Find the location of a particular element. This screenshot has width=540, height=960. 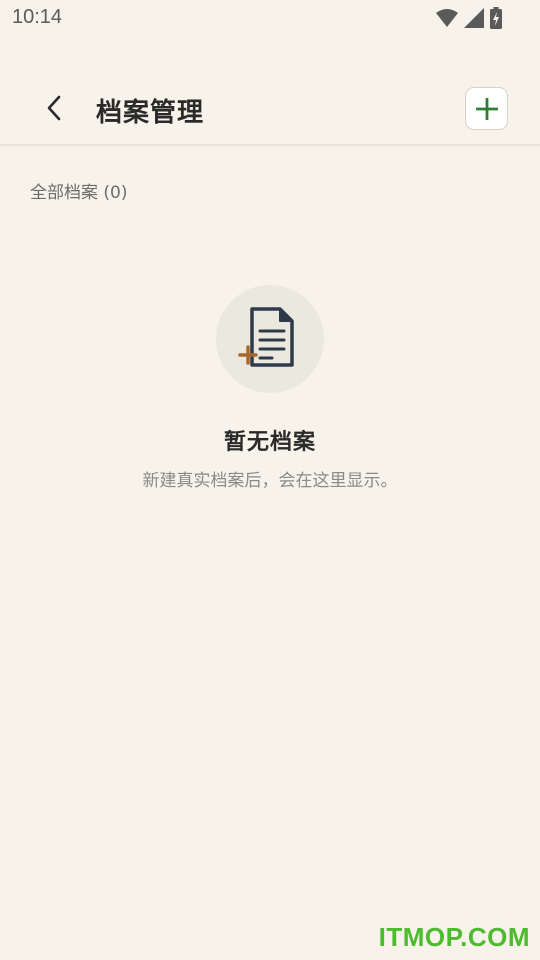

empty-state-description: 新建真实档案后，会在这里显示。 is located at coordinates (270, 481).